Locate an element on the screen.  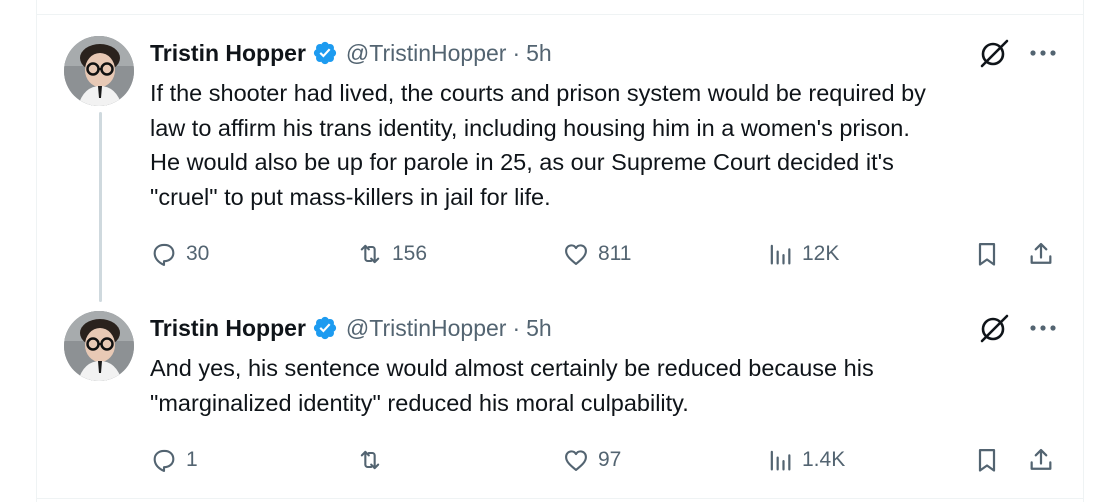
views-button: 1.4K is located at coordinates (805, 460).